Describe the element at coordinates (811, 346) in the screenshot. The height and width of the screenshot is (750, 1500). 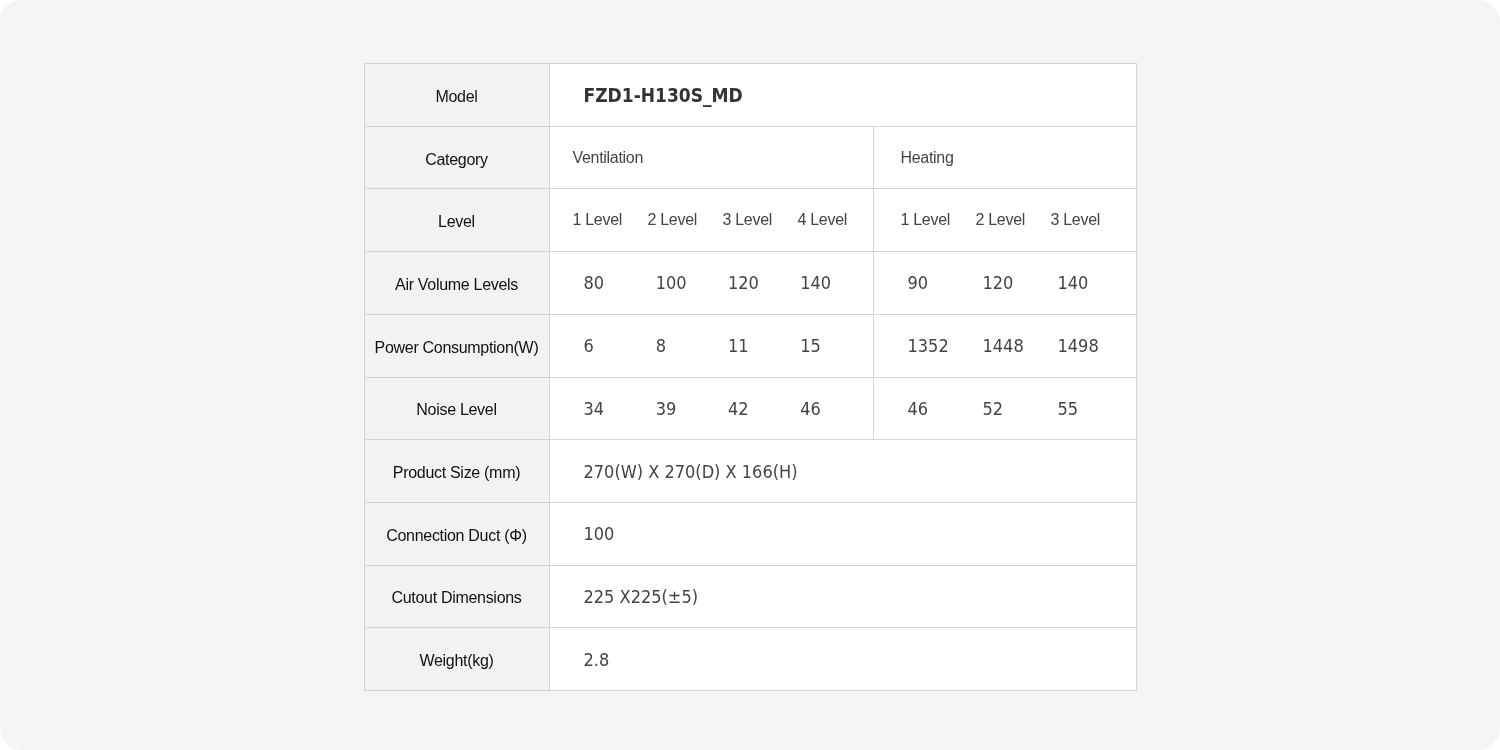
I see `table-cell-text: 15` at that location.